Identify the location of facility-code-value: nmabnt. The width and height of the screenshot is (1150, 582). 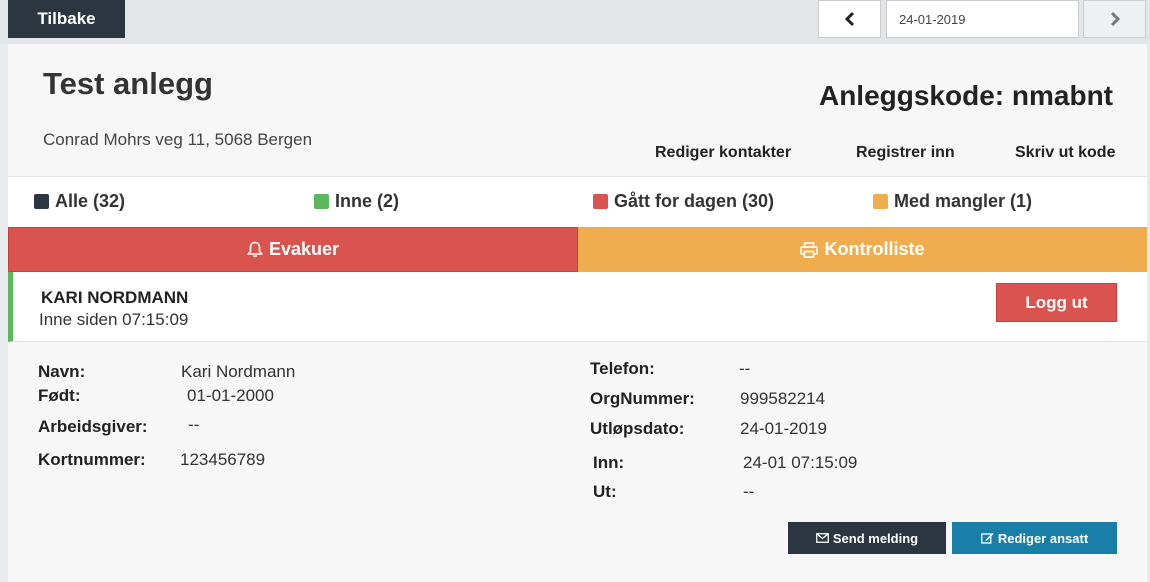
(1062, 95).